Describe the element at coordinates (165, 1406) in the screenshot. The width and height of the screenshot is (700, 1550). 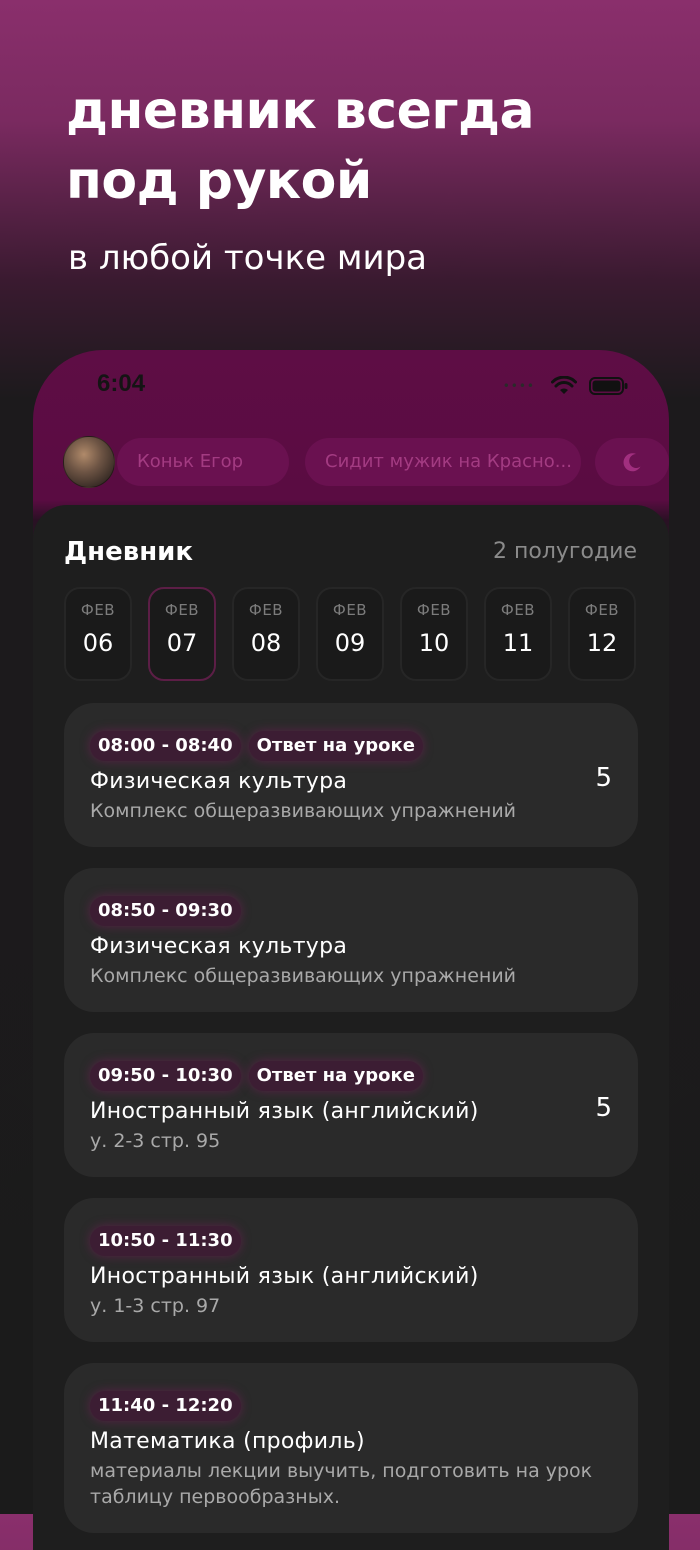
I see `lesson-time-tag: 11:40 - 12:20` at that location.